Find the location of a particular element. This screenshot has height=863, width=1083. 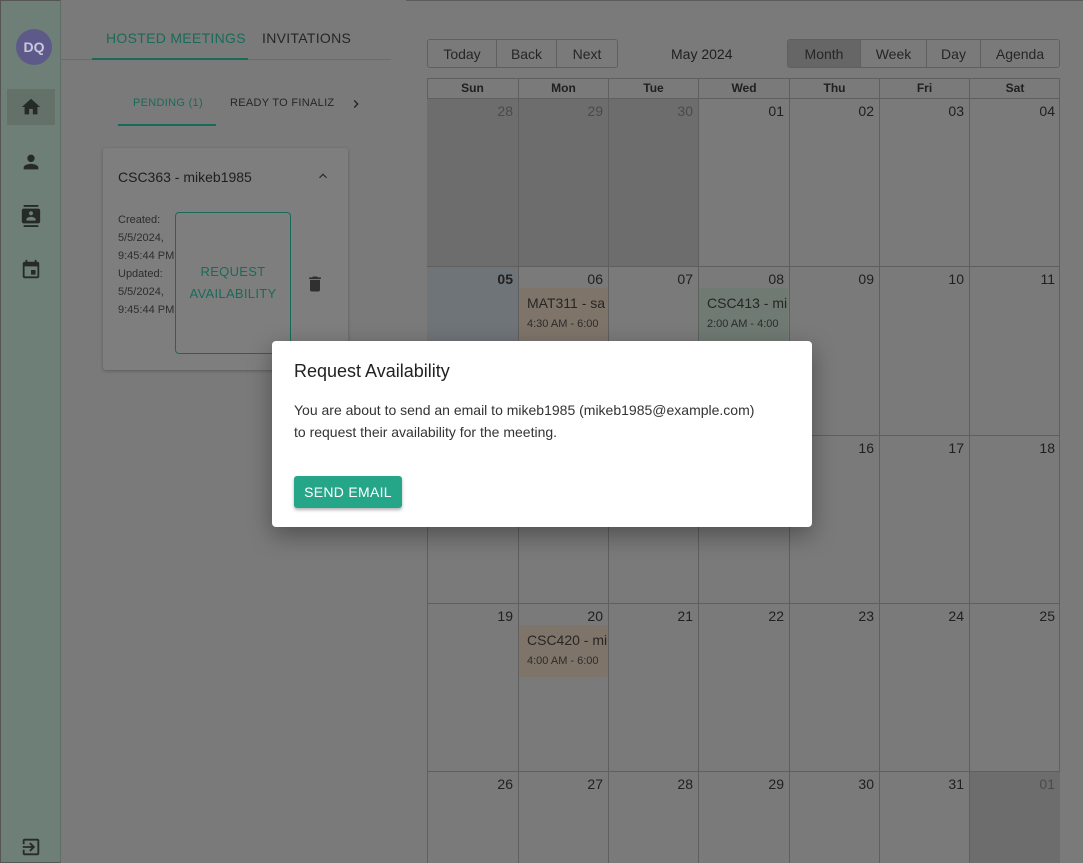

tab-invitations: INVITATIONS is located at coordinates (306, 38).